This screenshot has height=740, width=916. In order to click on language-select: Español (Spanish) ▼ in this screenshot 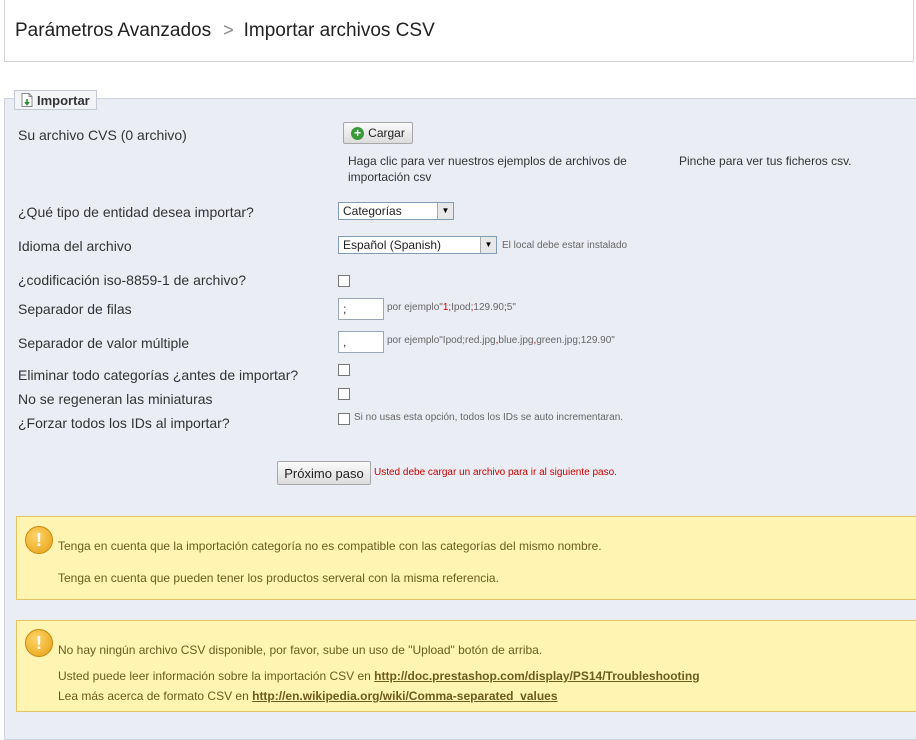, I will do `click(417, 245)`.